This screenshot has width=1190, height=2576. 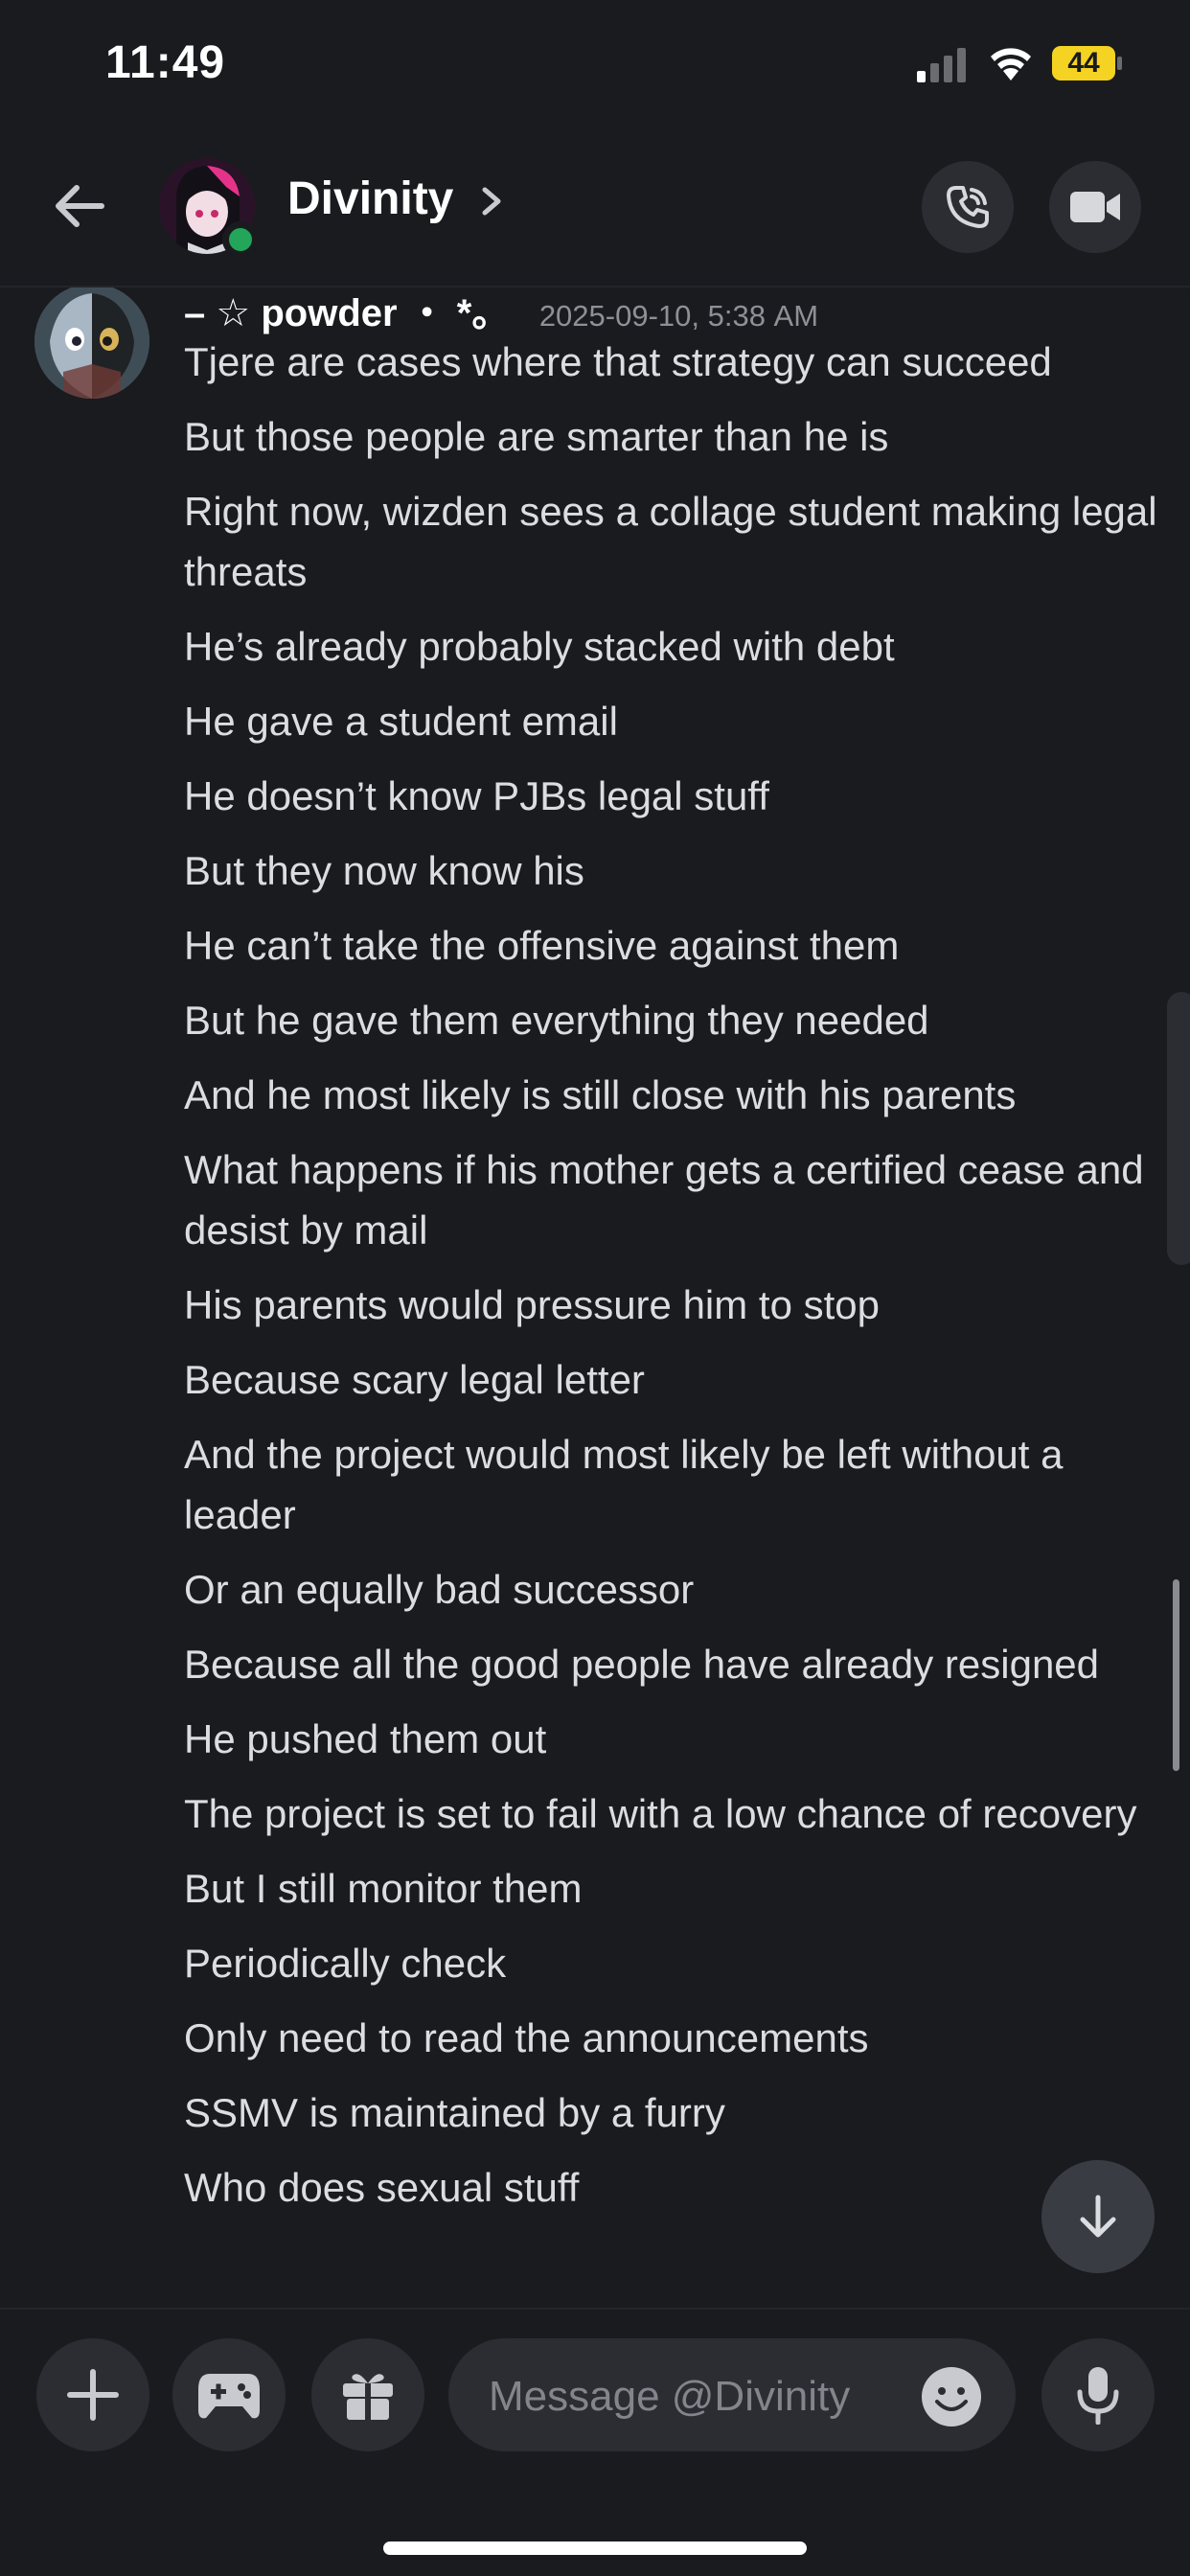 What do you see at coordinates (370, 198) in the screenshot?
I see `dm-title: Divinity` at bounding box center [370, 198].